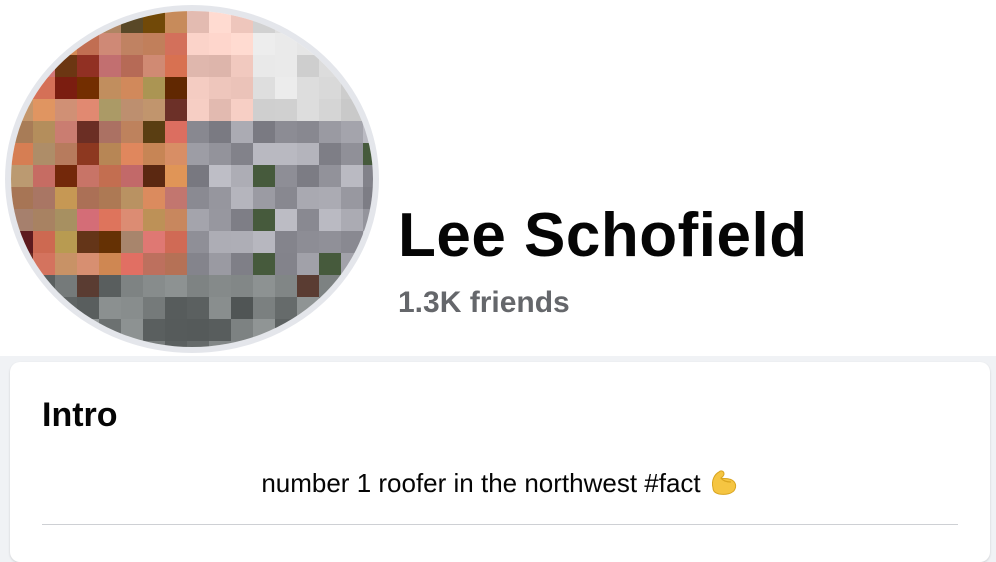 The image size is (996, 562). I want to click on flexed-biceps-icon, so click(723, 484).